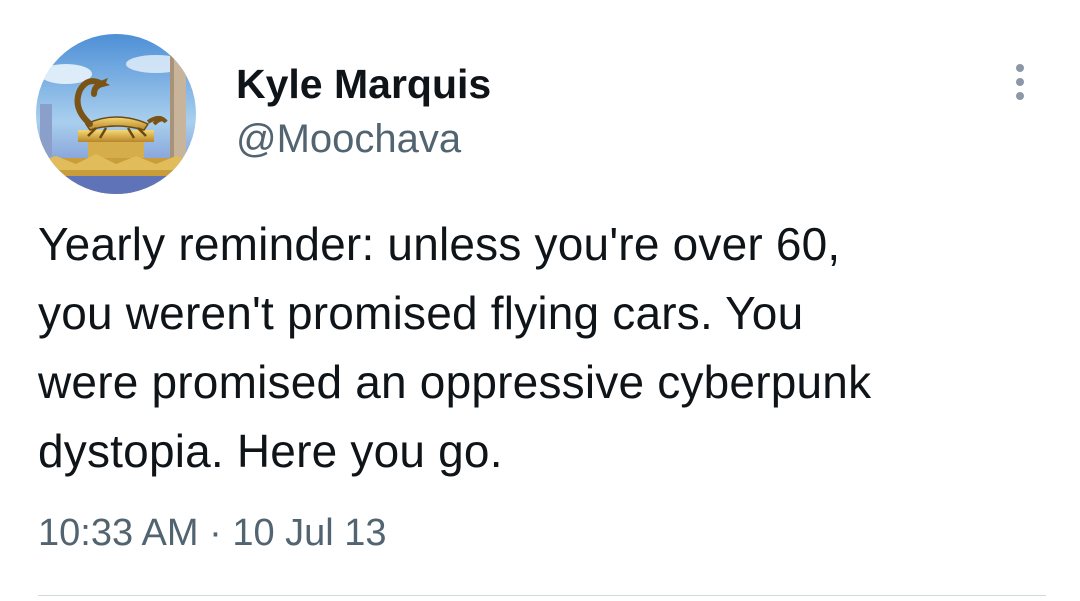 This screenshot has height=601, width=1080. I want to click on author-avatar, so click(116, 114).